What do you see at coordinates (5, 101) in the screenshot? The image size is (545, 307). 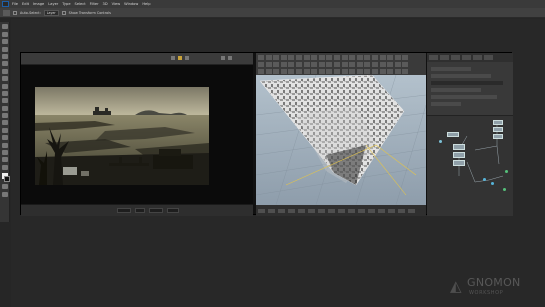 I see `eraser-tool-icon` at bounding box center [5, 101].